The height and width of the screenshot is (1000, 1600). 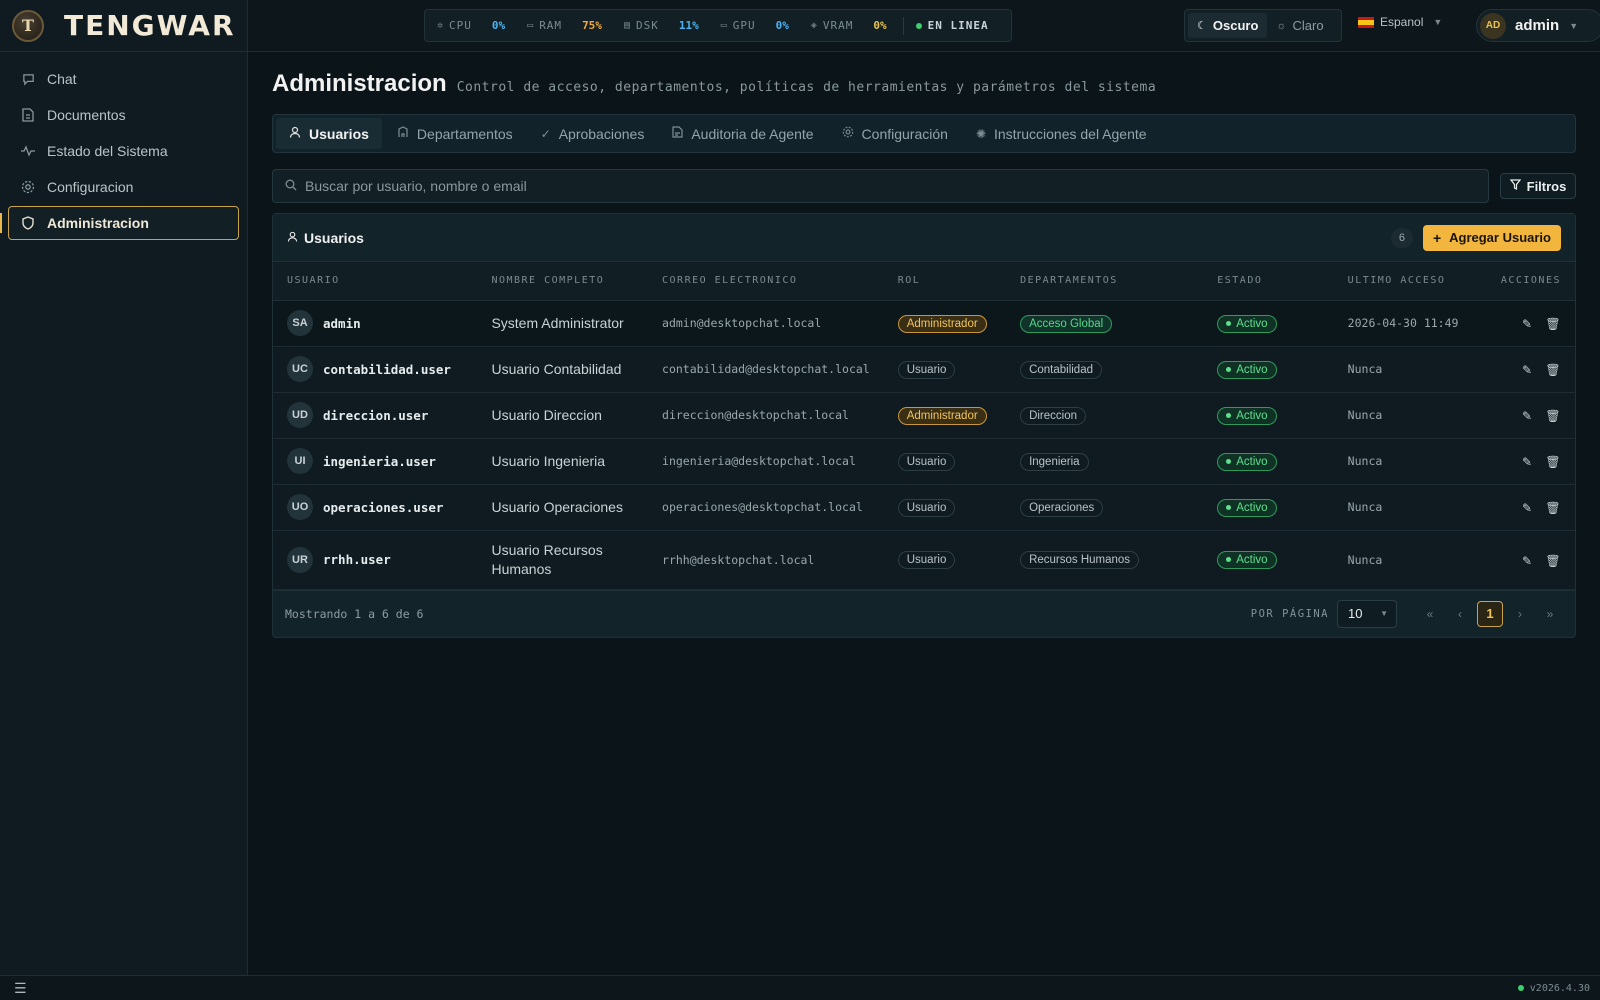 What do you see at coordinates (1410, 281) in the screenshot?
I see `column-header: ULTIMO ACCESO` at bounding box center [1410, 281].